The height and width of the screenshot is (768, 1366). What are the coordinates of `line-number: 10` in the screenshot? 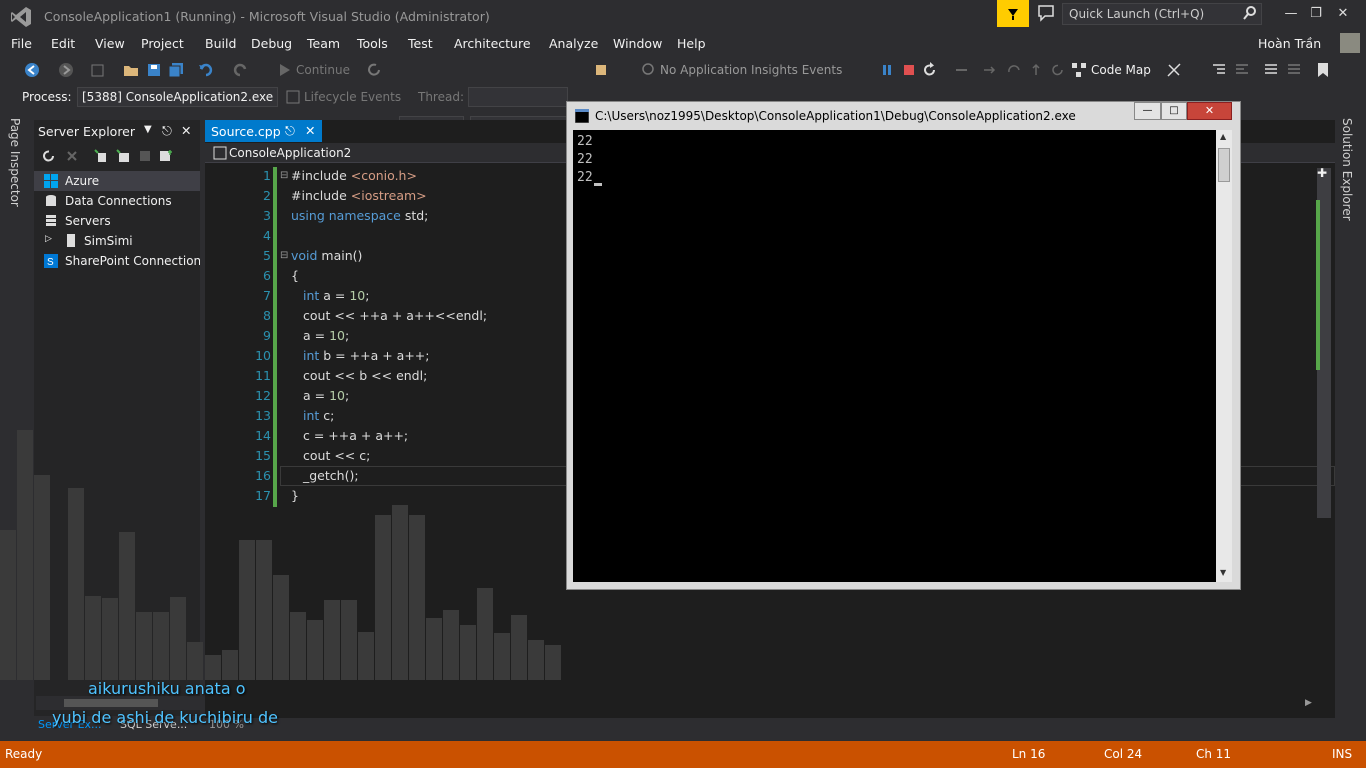 It's located at (263, 355).